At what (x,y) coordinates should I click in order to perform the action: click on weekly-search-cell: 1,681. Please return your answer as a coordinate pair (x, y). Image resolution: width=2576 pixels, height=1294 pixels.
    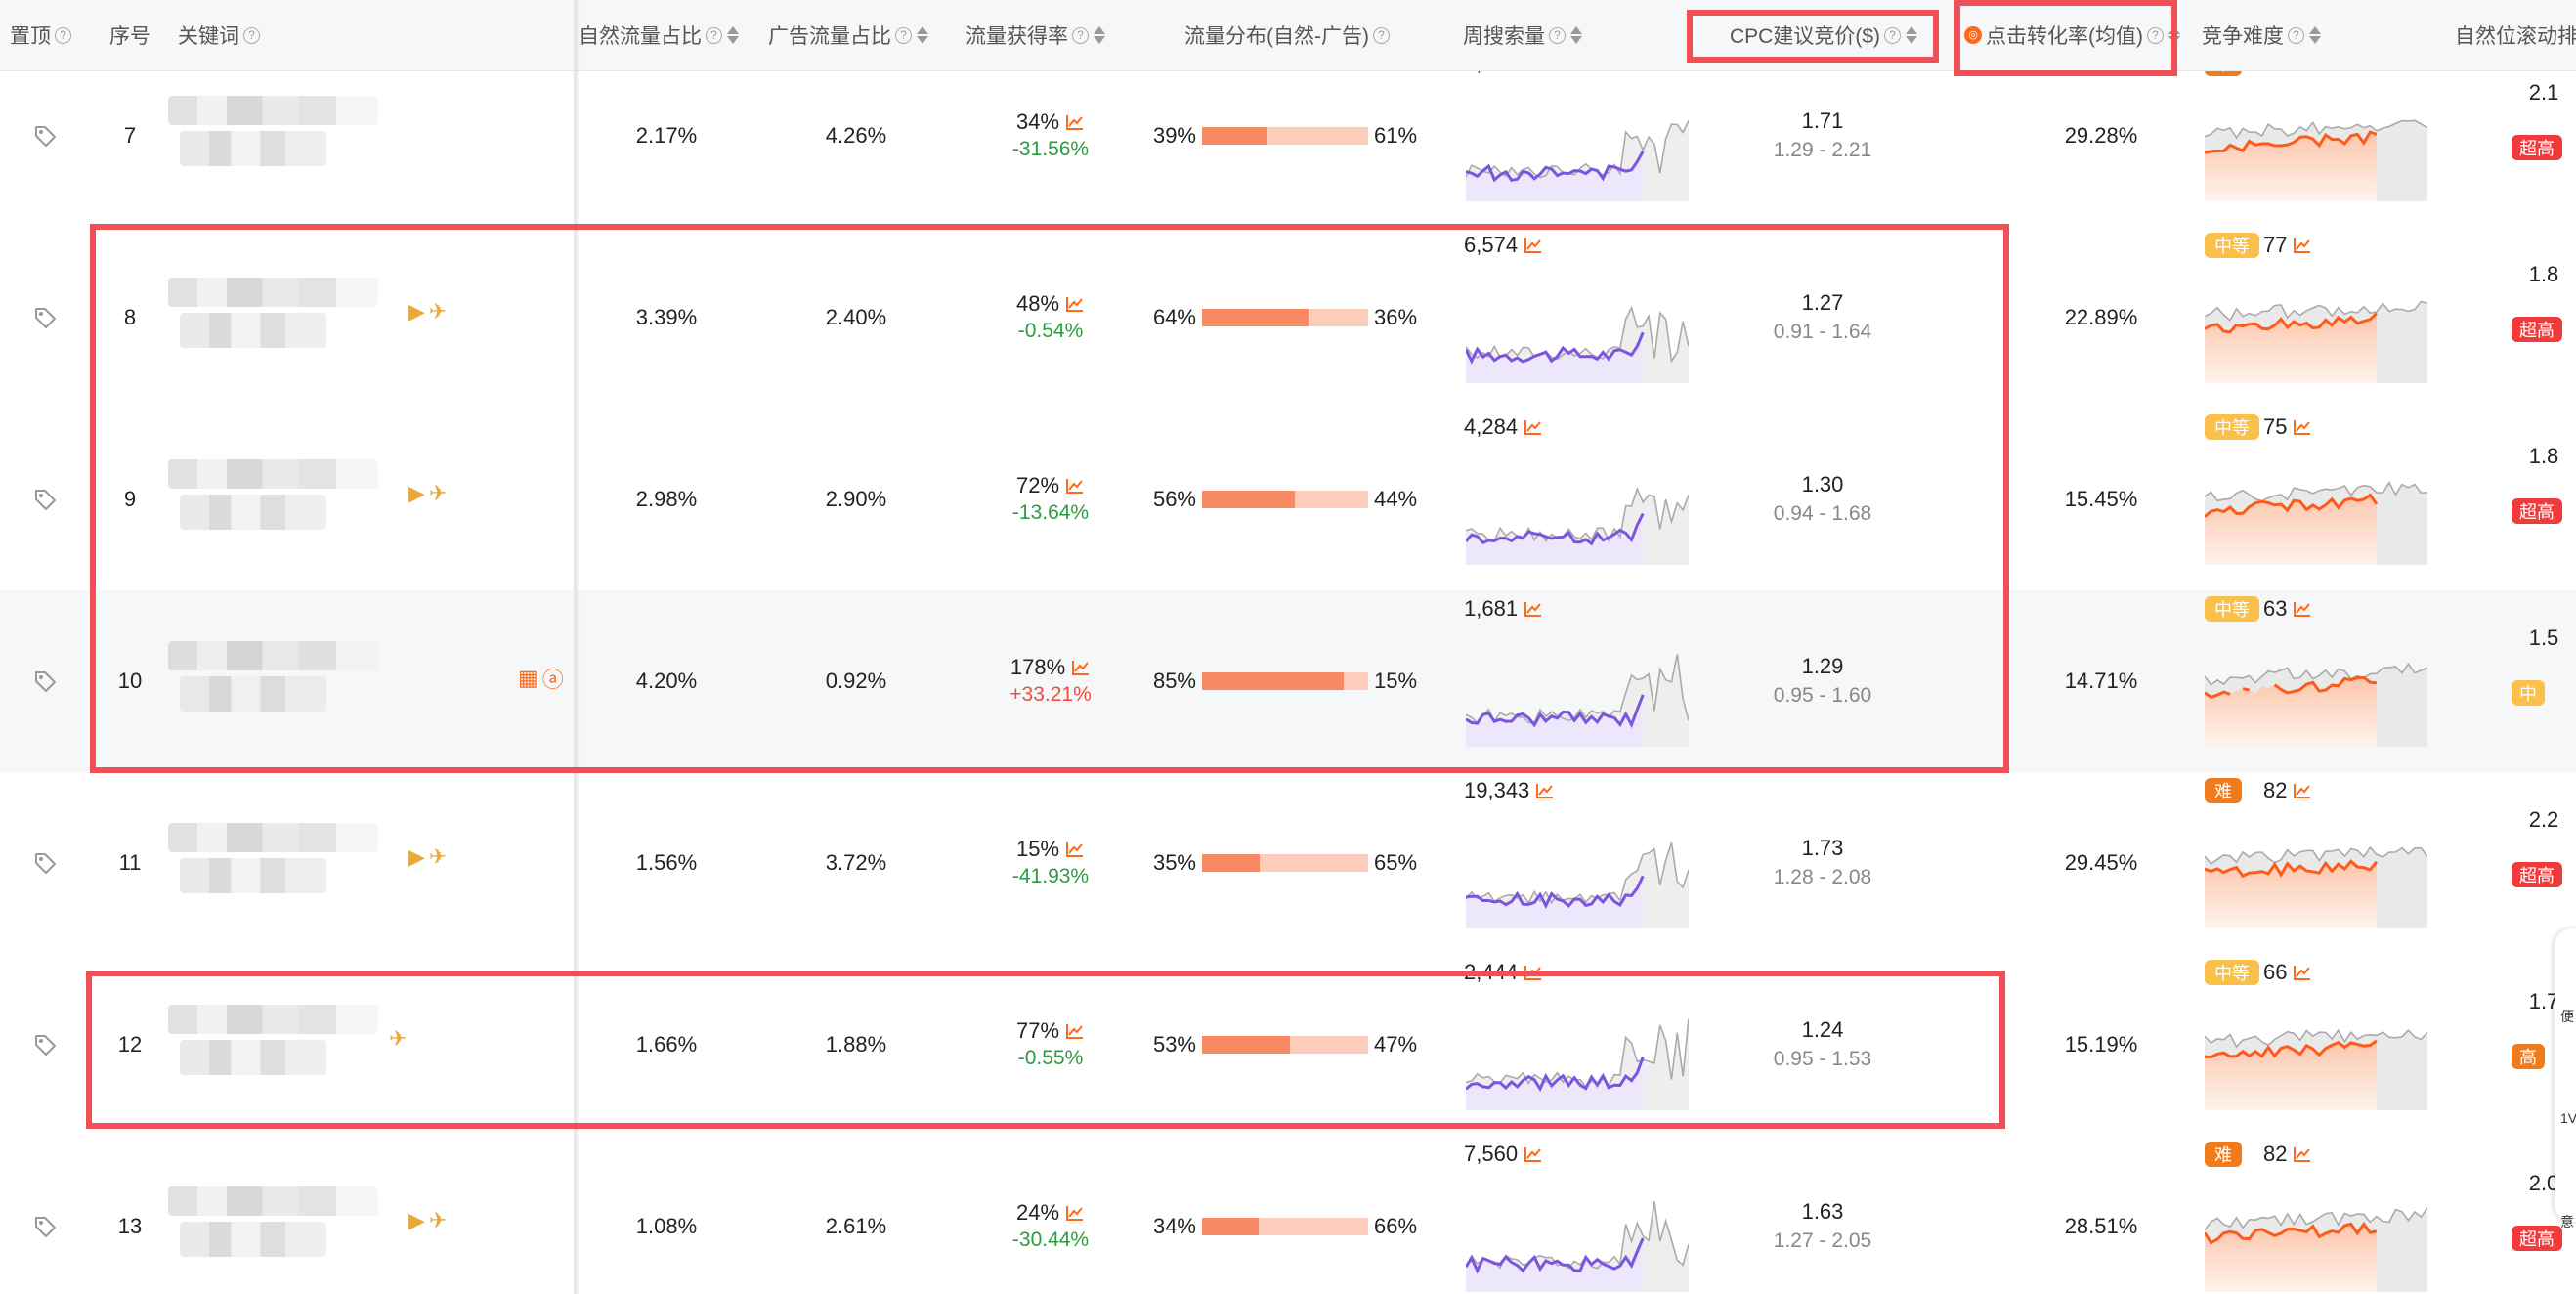
    Looking at the image, I should click on (1581, 681).